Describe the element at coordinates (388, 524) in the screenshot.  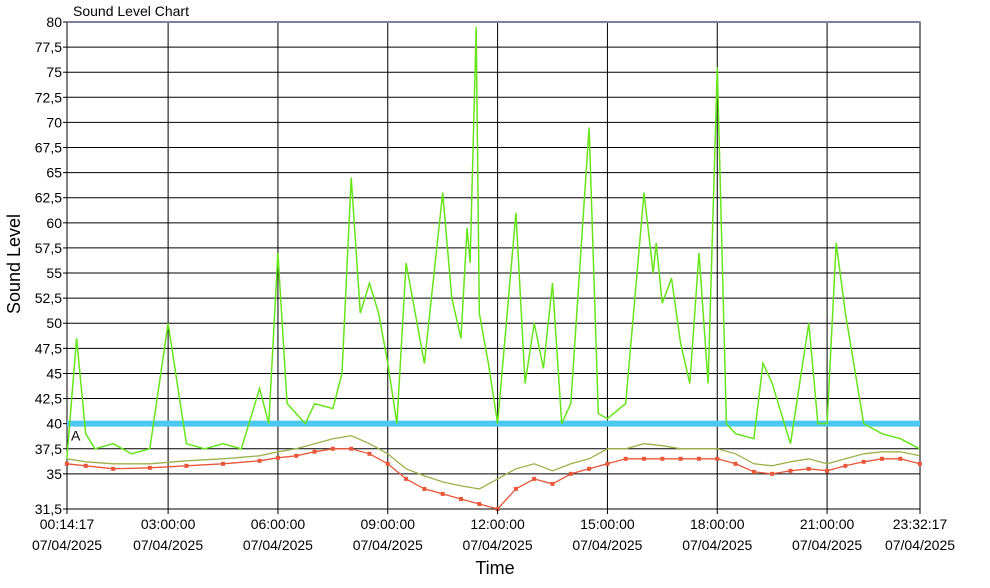
I see `x-tick-time: 09:00:00` at that location.